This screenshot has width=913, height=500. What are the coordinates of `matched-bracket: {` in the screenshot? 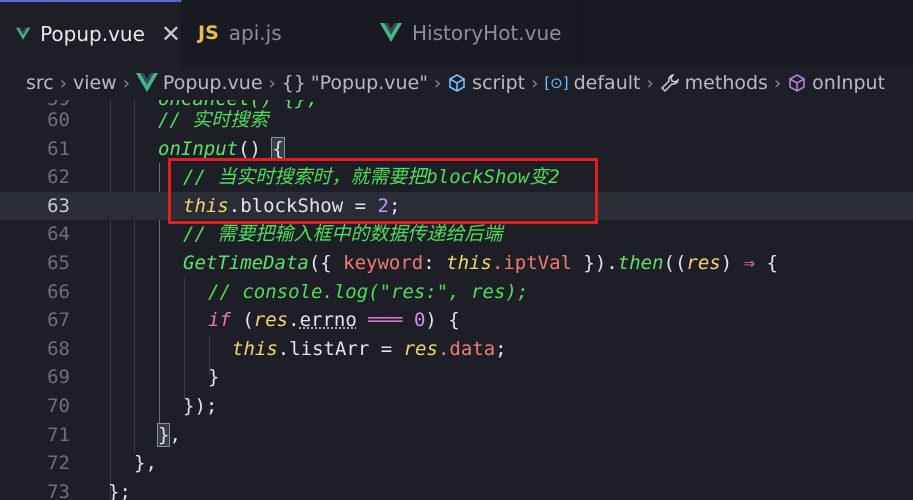 It's located at (278, 148).